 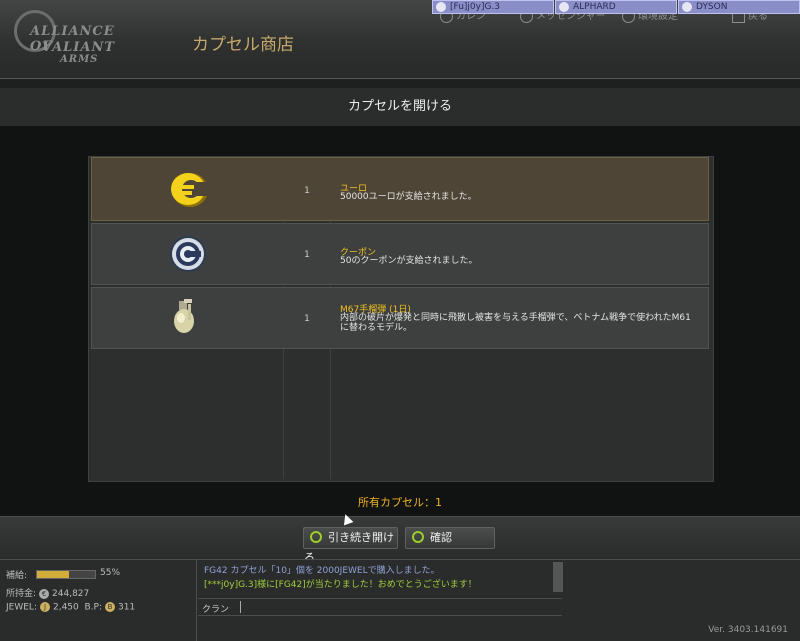 What do you see at coordinates (215, 608) in the screenshot?
I see `chat-channel-tab: クラン` at bounding box center [215, 608].